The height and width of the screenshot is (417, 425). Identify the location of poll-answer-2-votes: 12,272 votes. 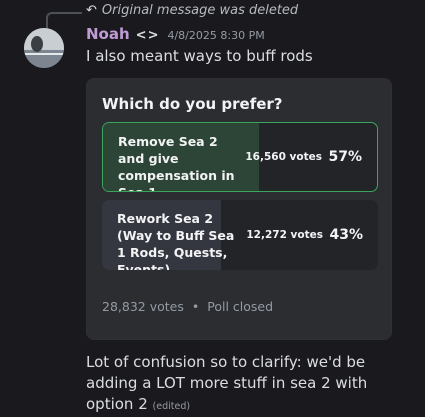
(284, 235).